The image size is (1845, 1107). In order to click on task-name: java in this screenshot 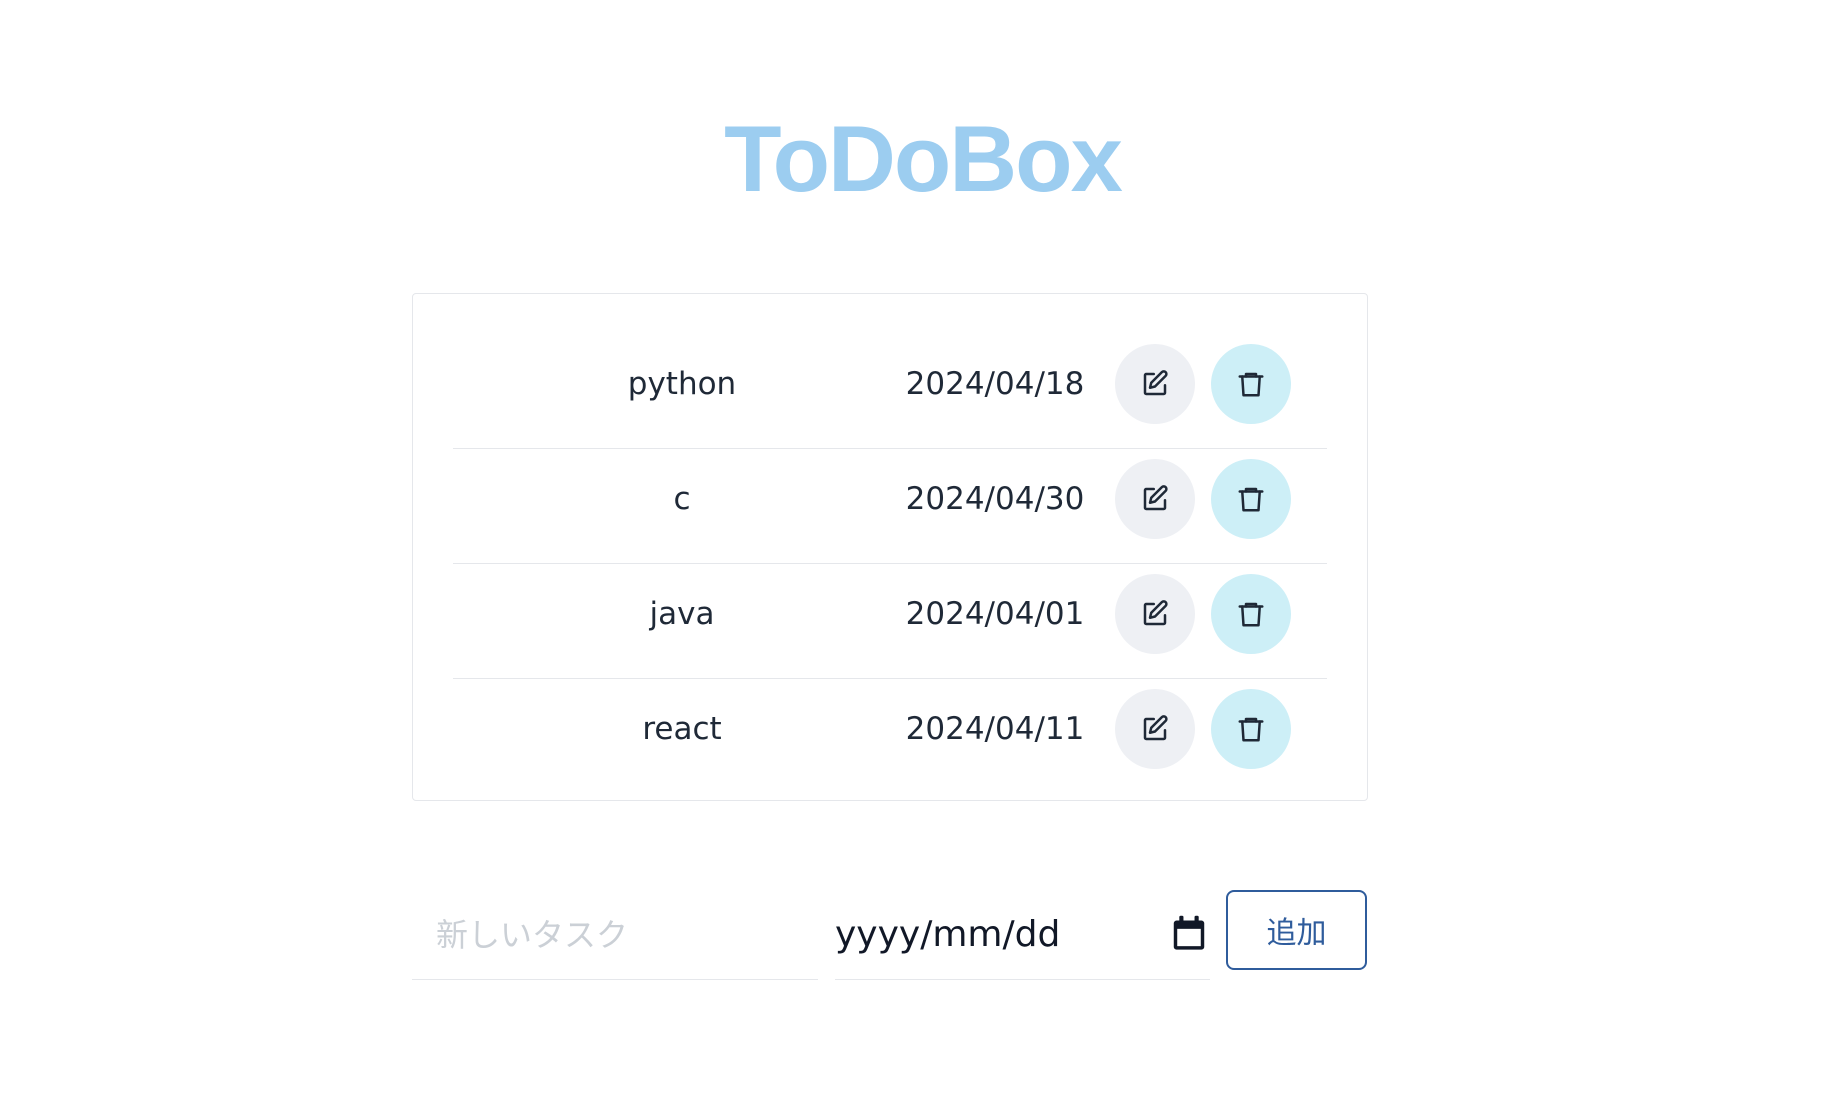, I will do `click(682, 614)`.